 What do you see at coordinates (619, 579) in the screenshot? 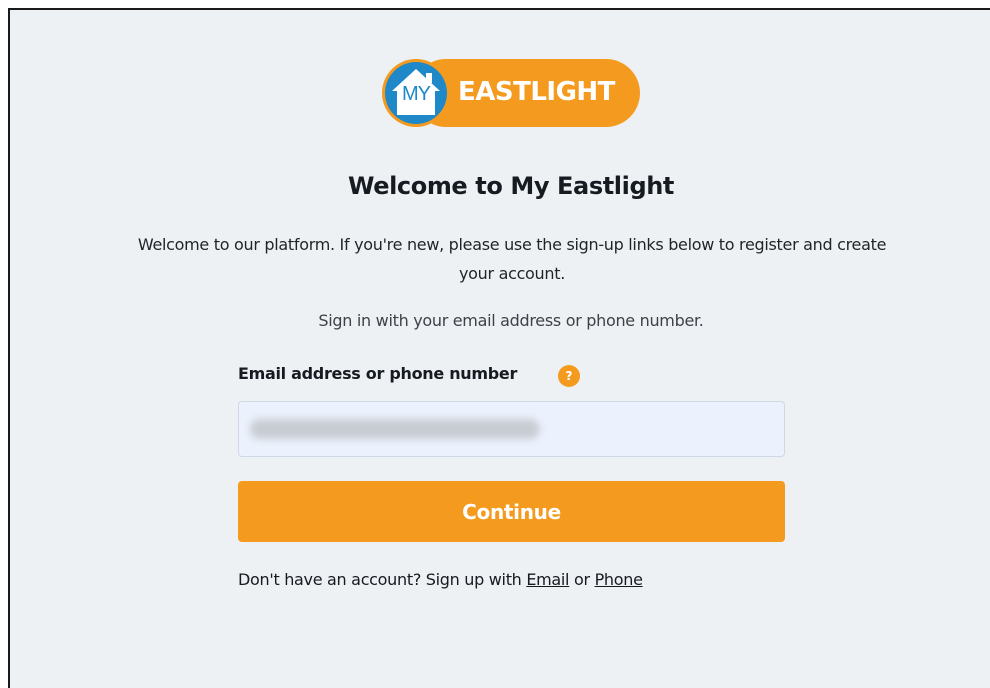
I see `signup-phone-link: Phone` at bounding box center [619, 579].